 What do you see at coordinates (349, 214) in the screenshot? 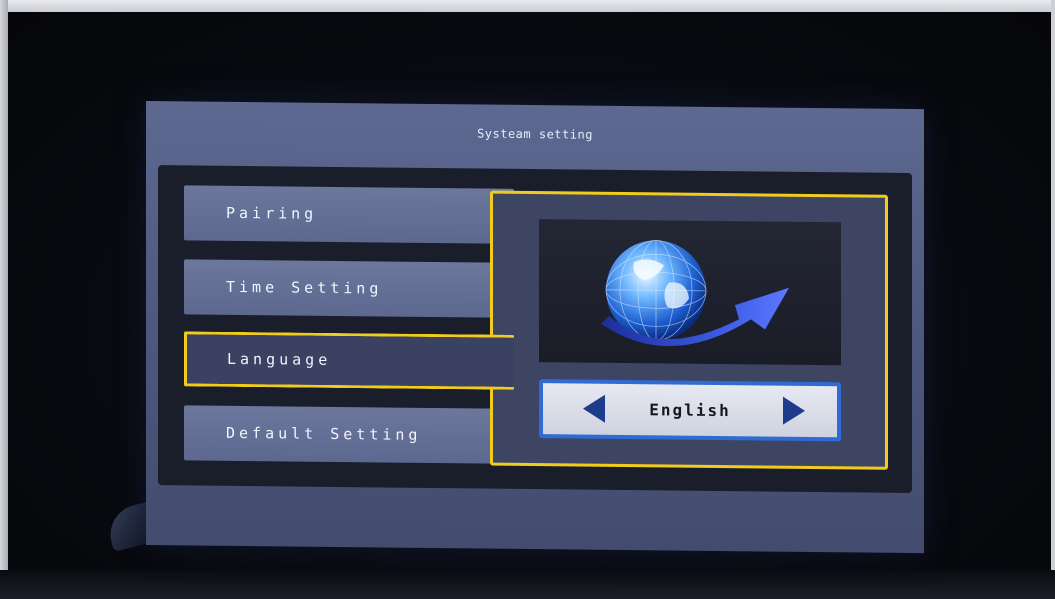
I see `menu-item-pairing: Pairing` at bounding box center [349, 214].